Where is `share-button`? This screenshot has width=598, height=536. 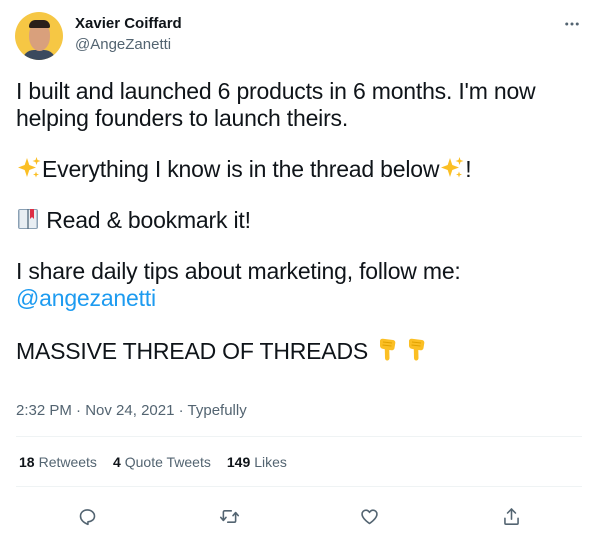 share-button is located at coordinates (511, 516).